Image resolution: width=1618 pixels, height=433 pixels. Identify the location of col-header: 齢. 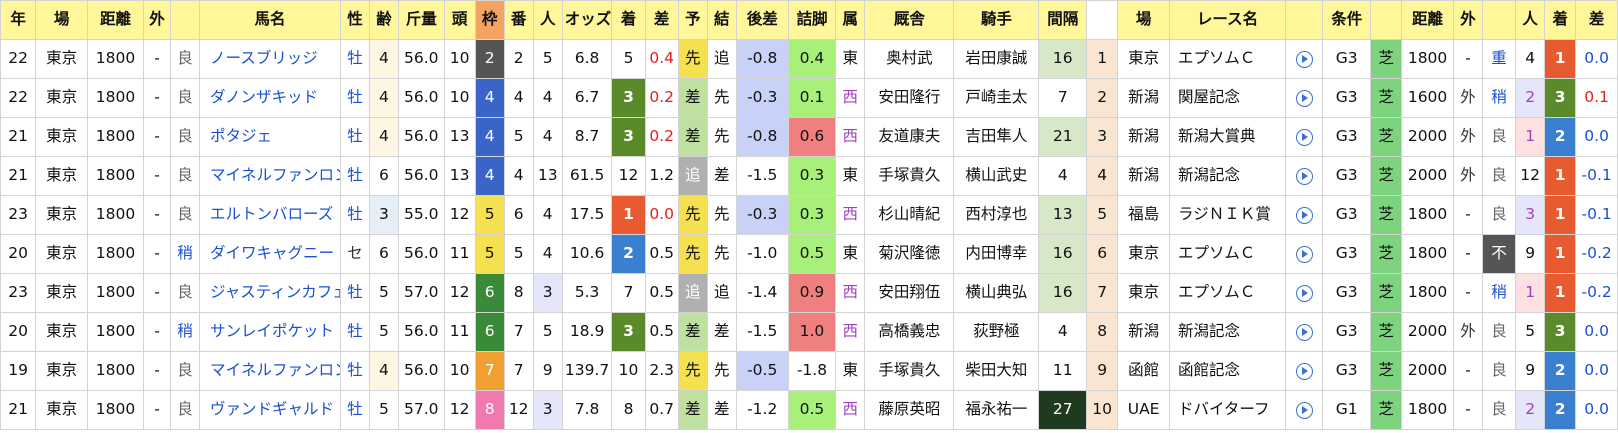
(383, 20).